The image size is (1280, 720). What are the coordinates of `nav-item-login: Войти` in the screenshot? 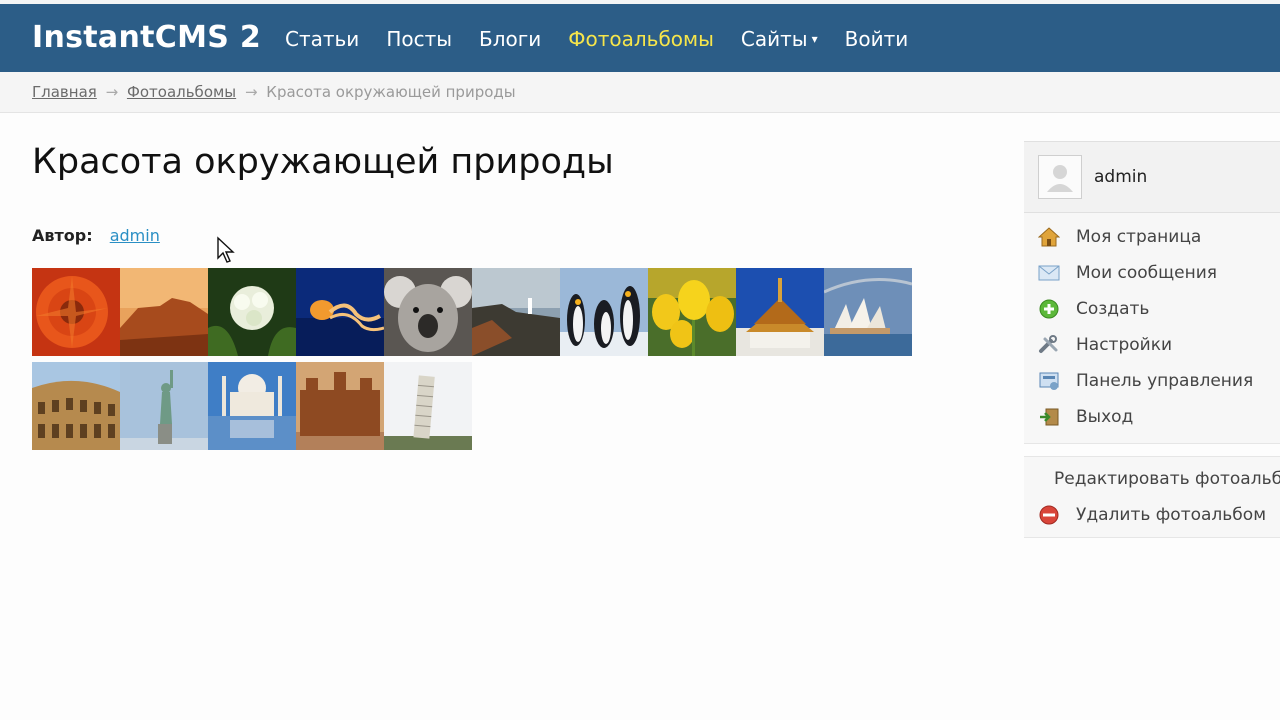 It's located at (877, 39).